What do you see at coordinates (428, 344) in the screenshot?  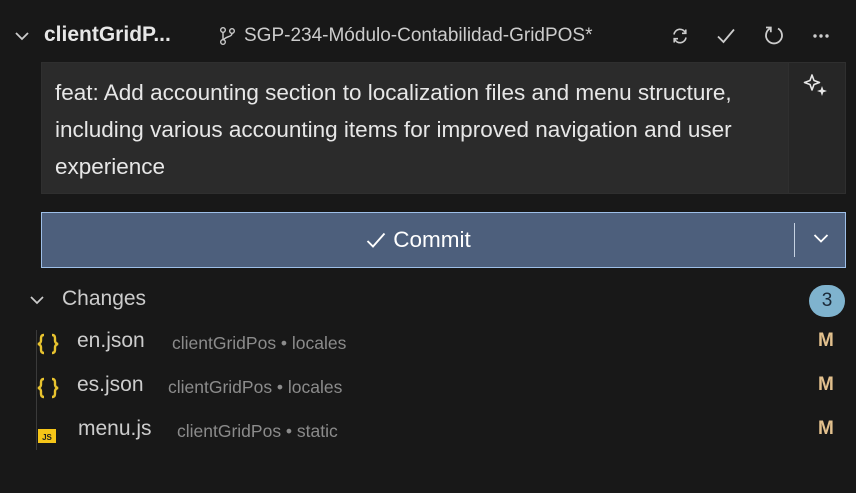 I see `changed-file-row: en.json clientGridPos • locales M` at bounding box center [428, 344].